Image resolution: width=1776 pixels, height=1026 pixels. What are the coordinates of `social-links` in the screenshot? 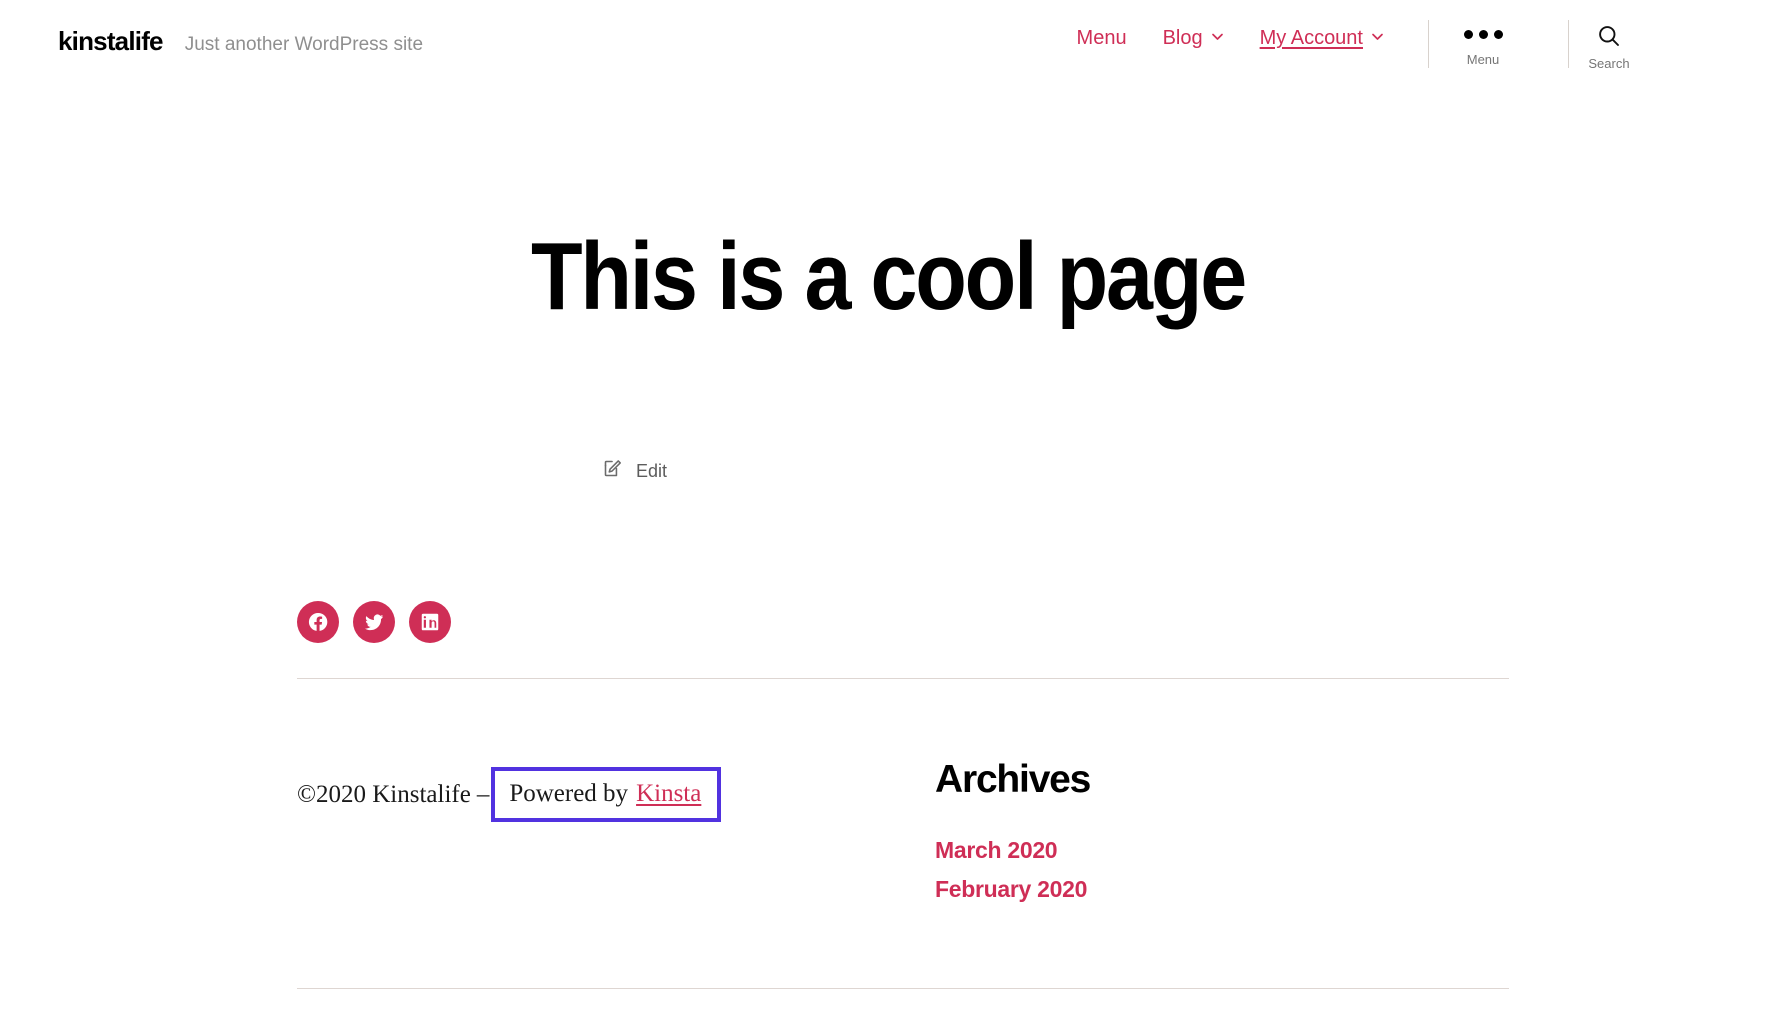 It's located at (374, 622).